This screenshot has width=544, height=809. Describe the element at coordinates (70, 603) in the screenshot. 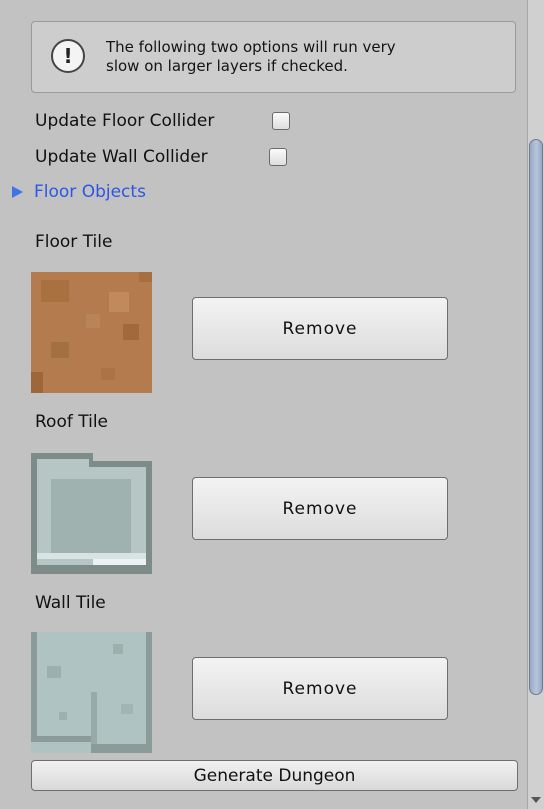

I see `wall-tile-label: Wall Tile` at that location.